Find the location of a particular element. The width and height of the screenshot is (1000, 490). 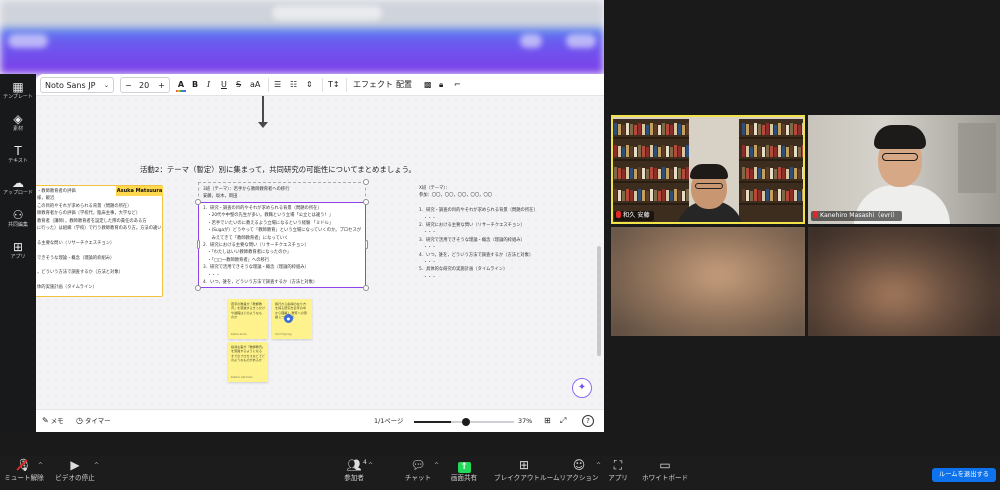

sidebar-item-2: ◈ 素材 is located at coordinates (18, 122).